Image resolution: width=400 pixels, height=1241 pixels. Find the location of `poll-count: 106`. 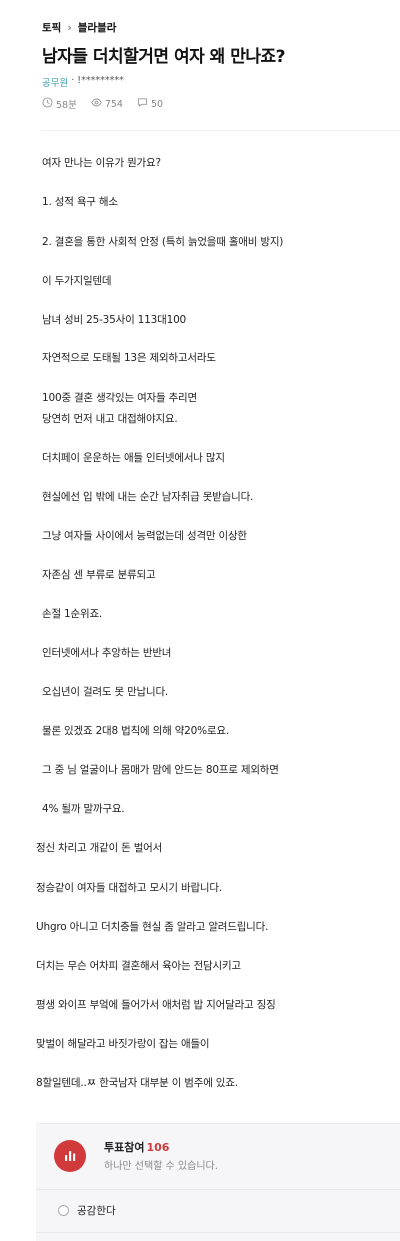

poll-count: 106 is located at coordinates (158, 1147).